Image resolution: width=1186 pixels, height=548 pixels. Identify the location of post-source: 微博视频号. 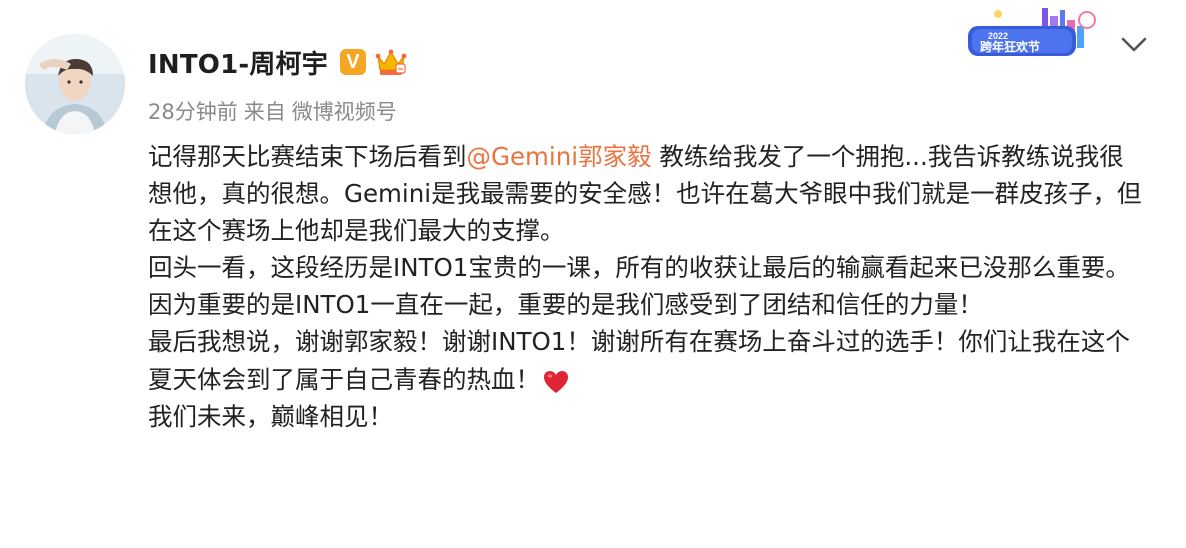
(344, 111).